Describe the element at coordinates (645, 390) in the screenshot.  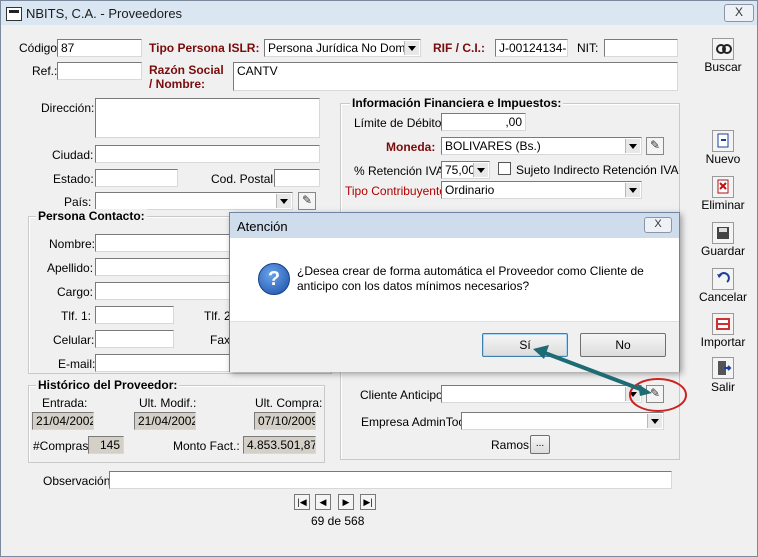
I see `annotation-arrowhead` at that location.